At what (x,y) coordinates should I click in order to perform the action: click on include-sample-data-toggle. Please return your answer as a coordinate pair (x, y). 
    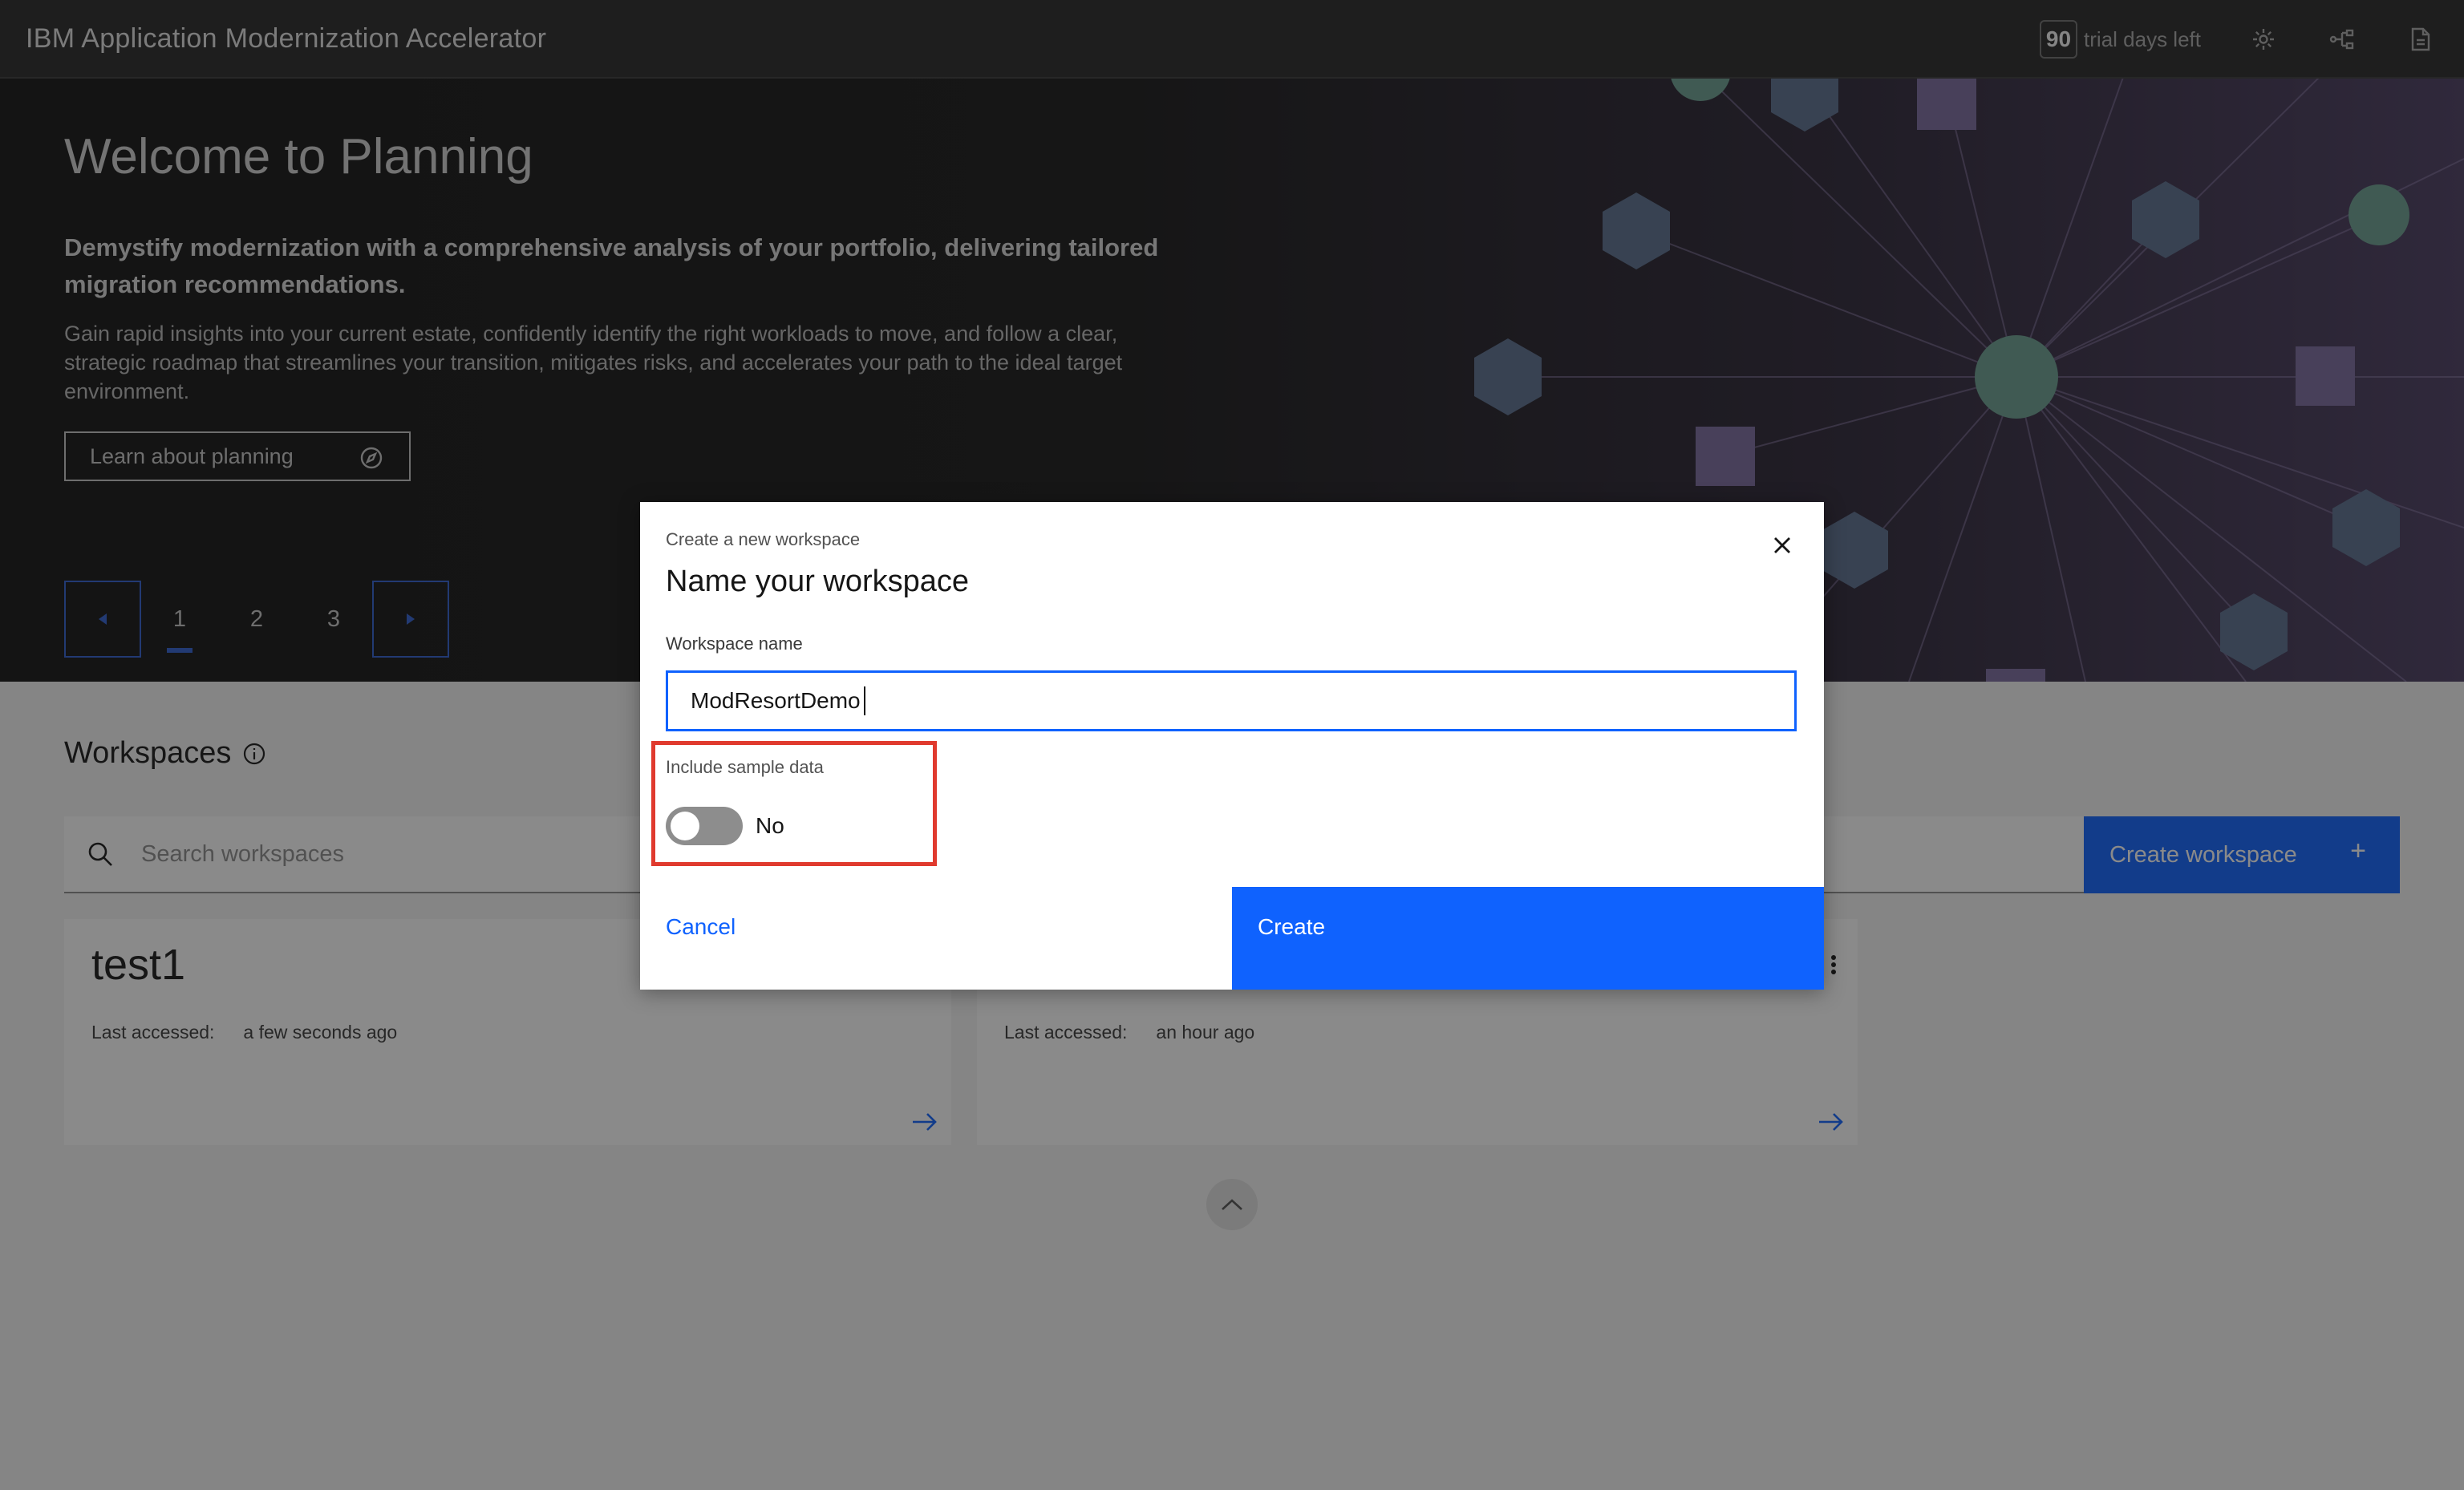
    Looking at the image, I should click on (704, 826).